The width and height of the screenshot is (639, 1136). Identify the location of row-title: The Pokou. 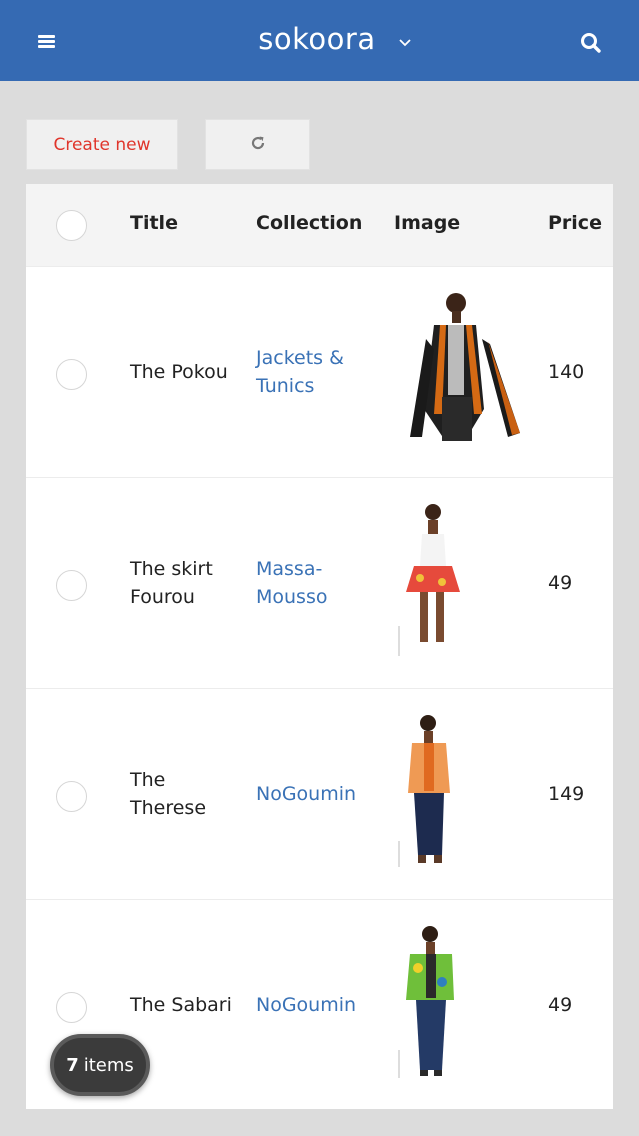
(179, 372).